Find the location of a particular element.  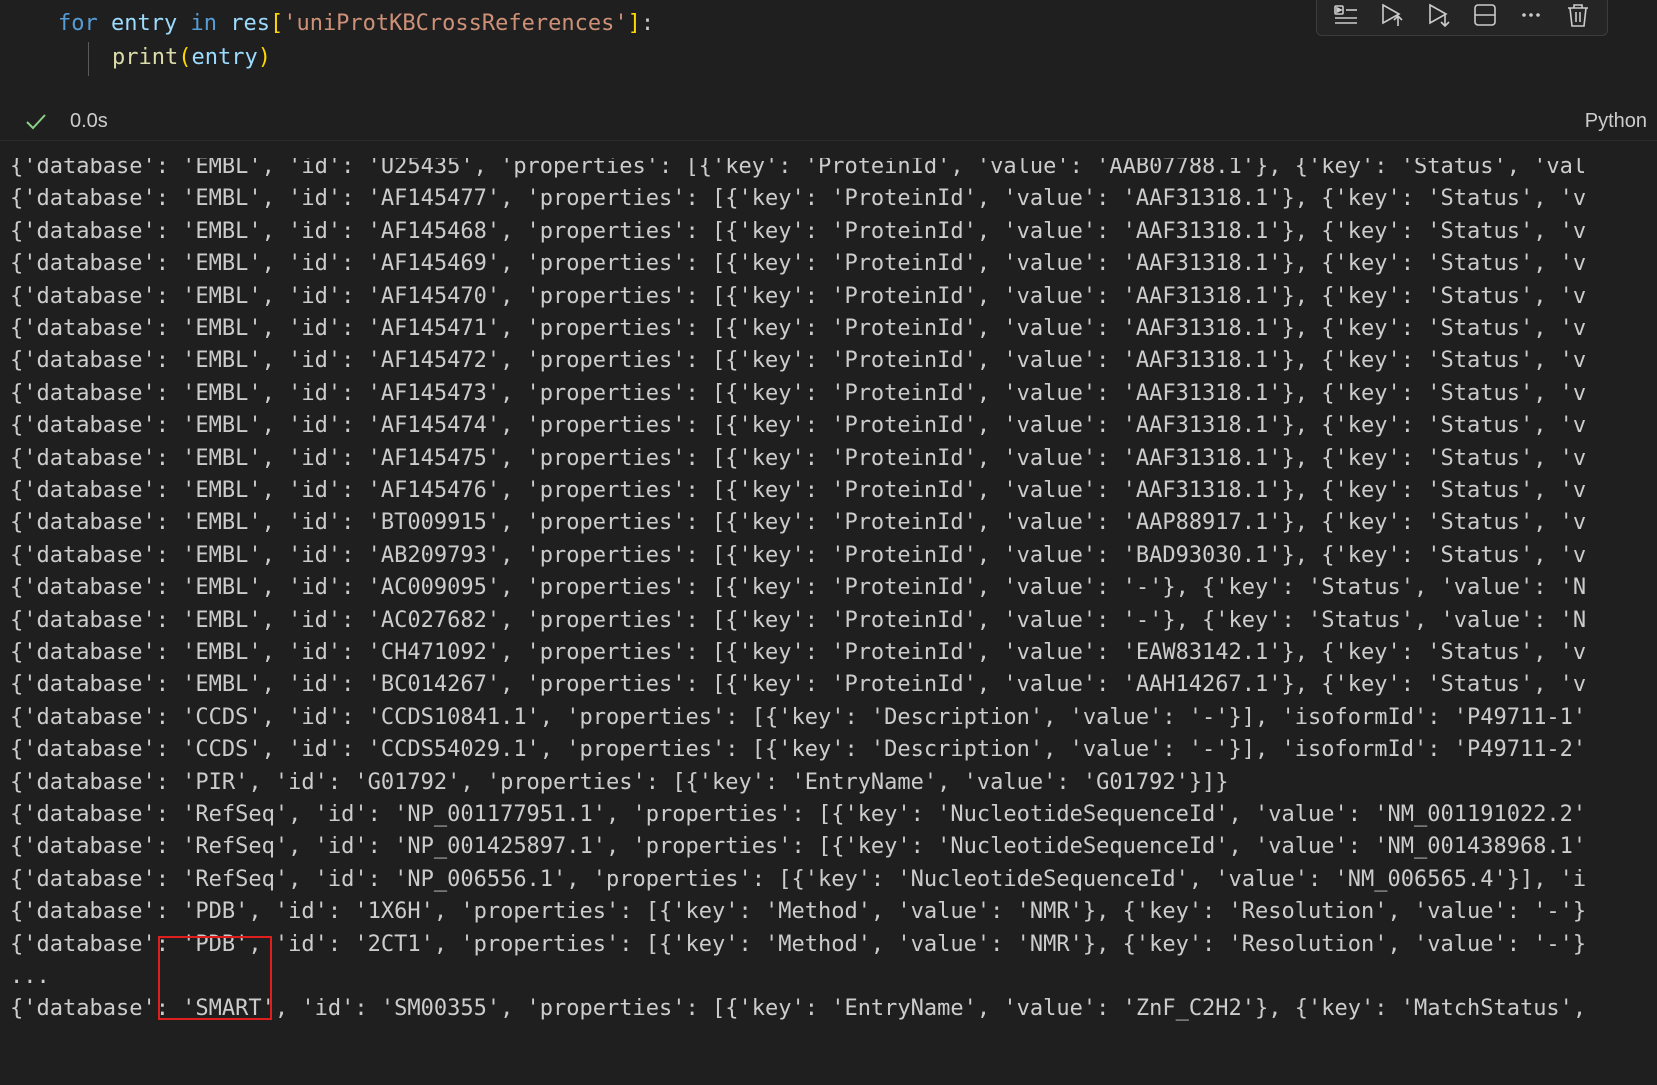

run-by-line-icon is located at coordinates (1346, 14).